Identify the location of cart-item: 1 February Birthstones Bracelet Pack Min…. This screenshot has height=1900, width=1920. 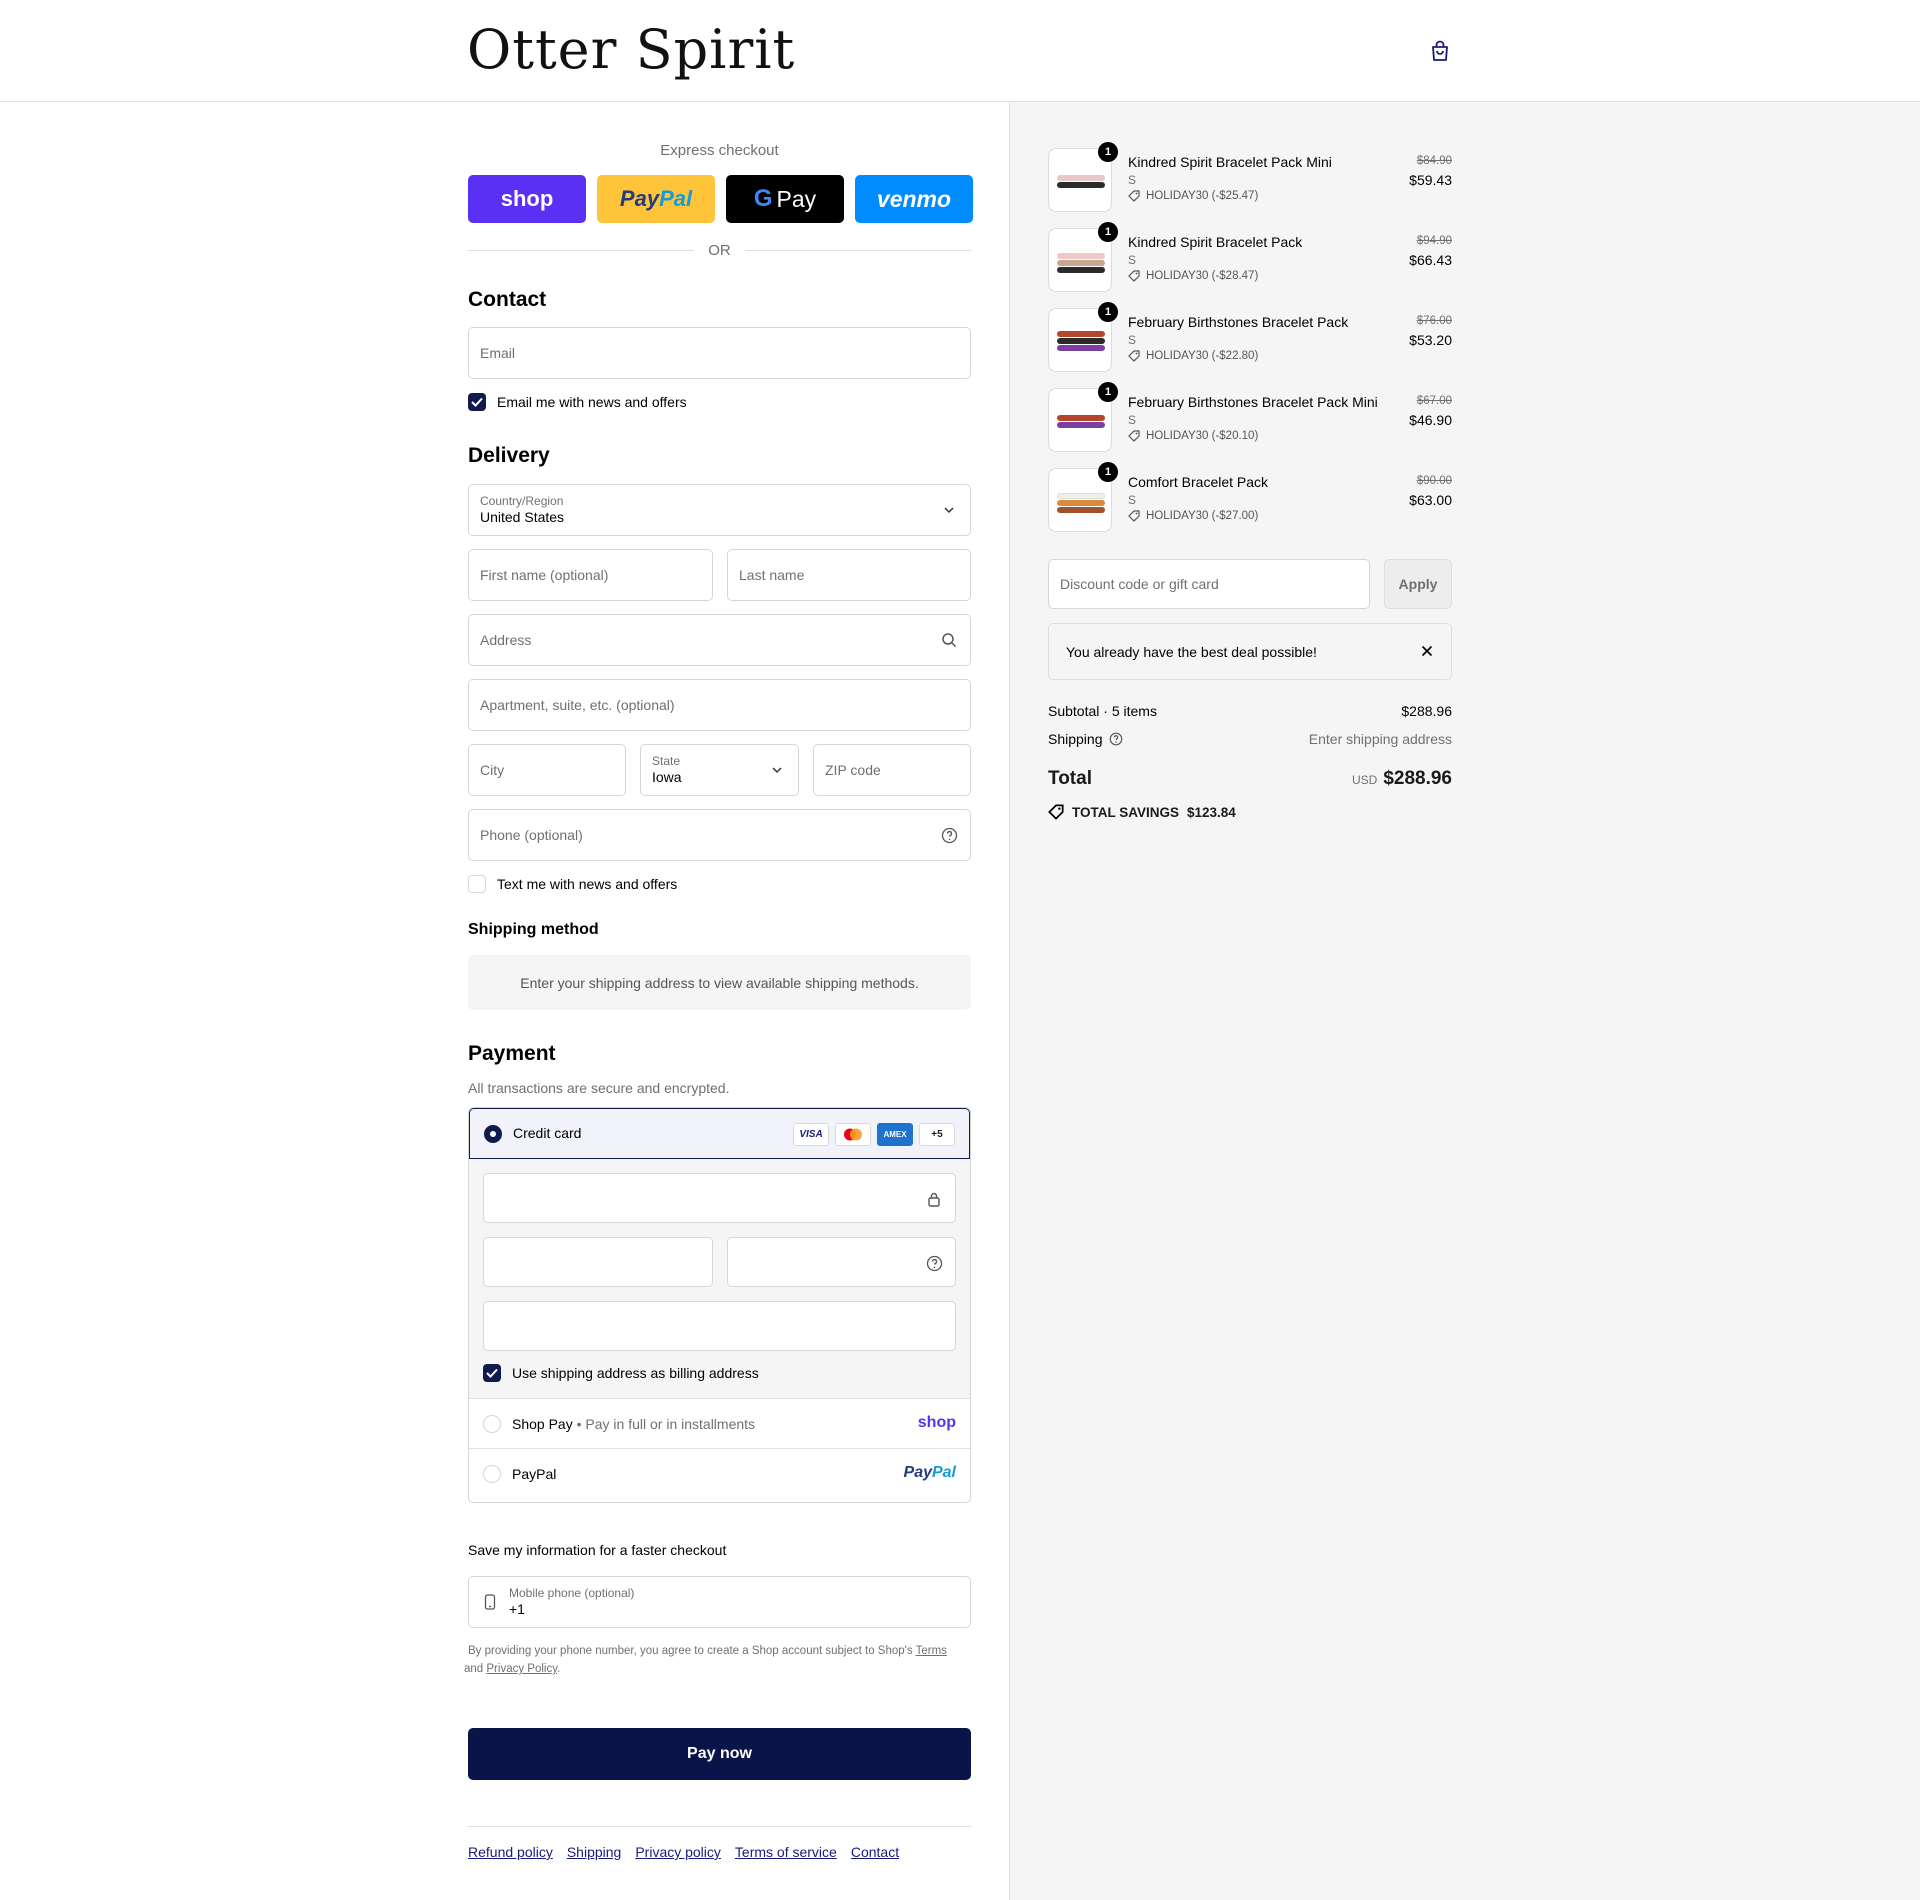
(1250, 418).